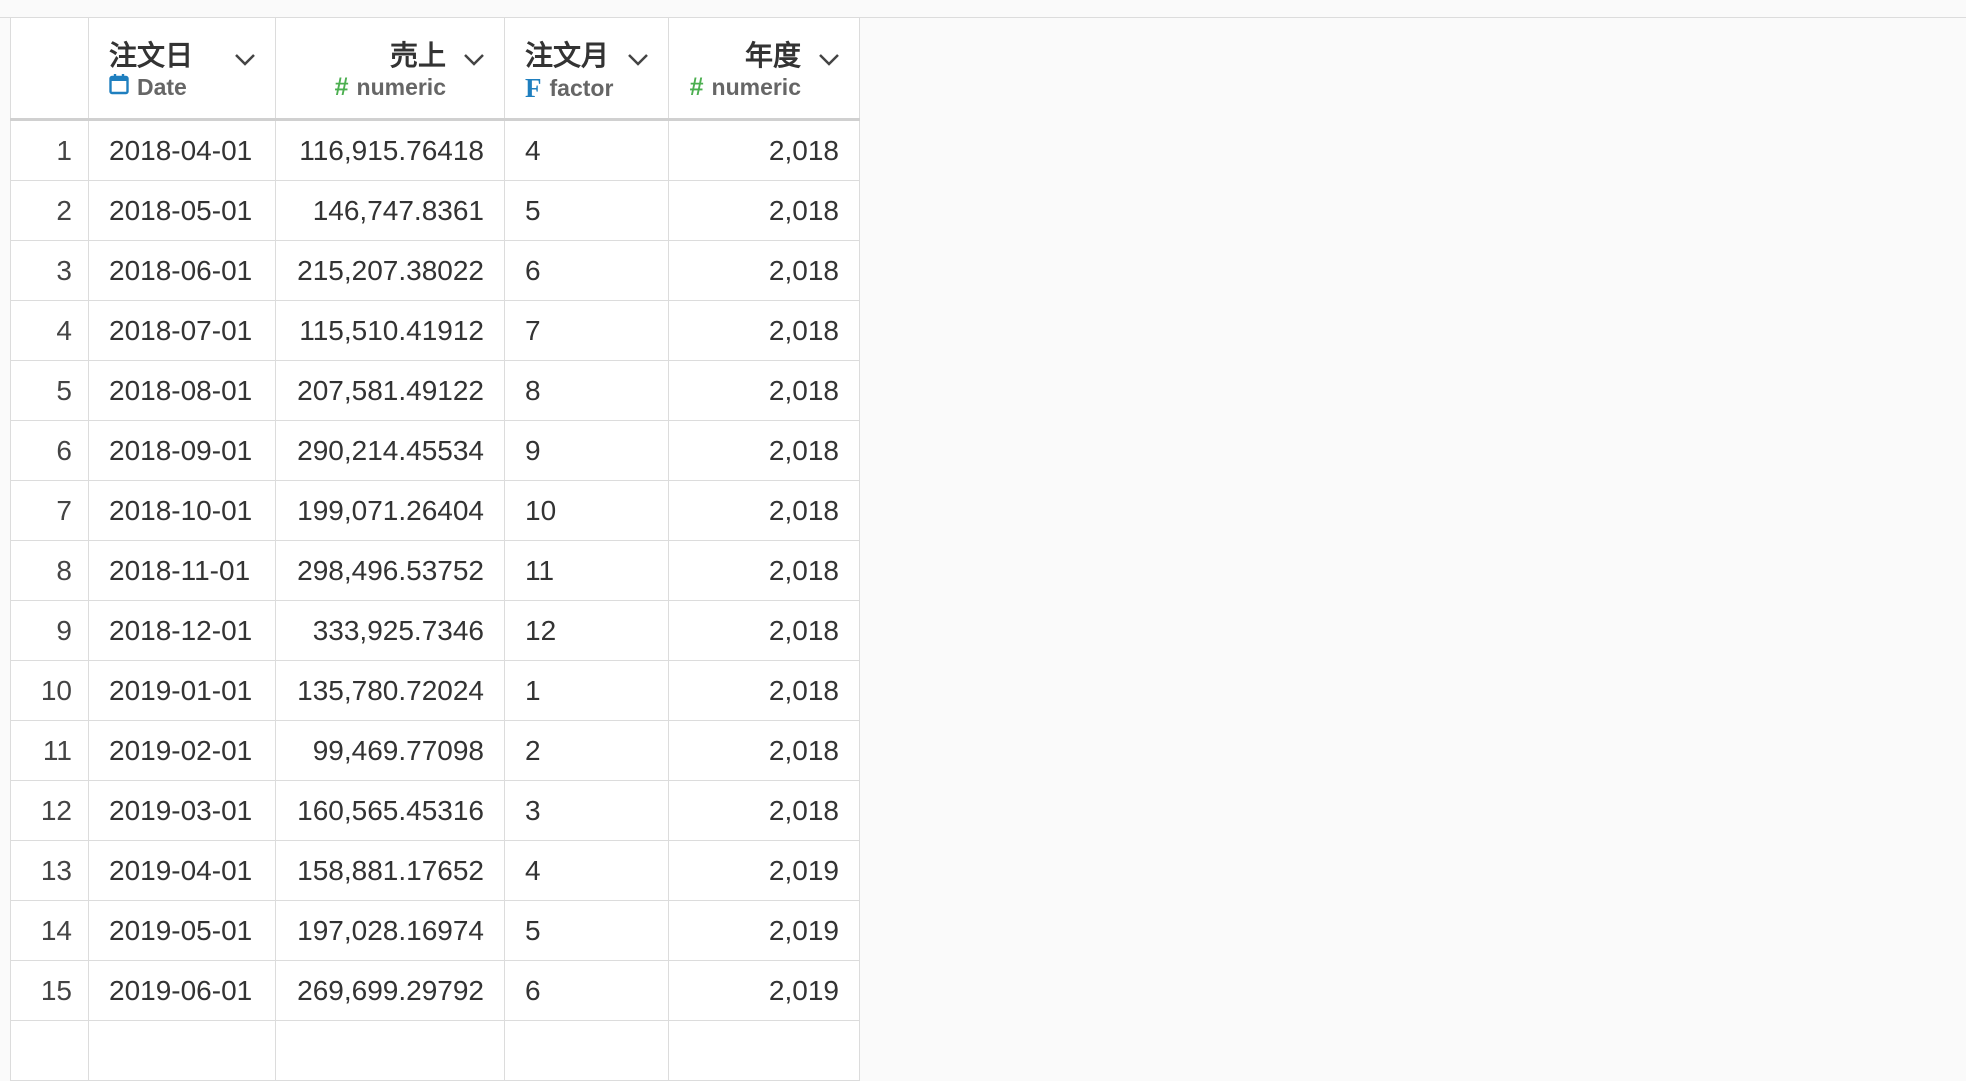  Describe the element at coordinates (182, 450) in the screenshot. I see `cell-order-date: 2018-09-01` at that location.